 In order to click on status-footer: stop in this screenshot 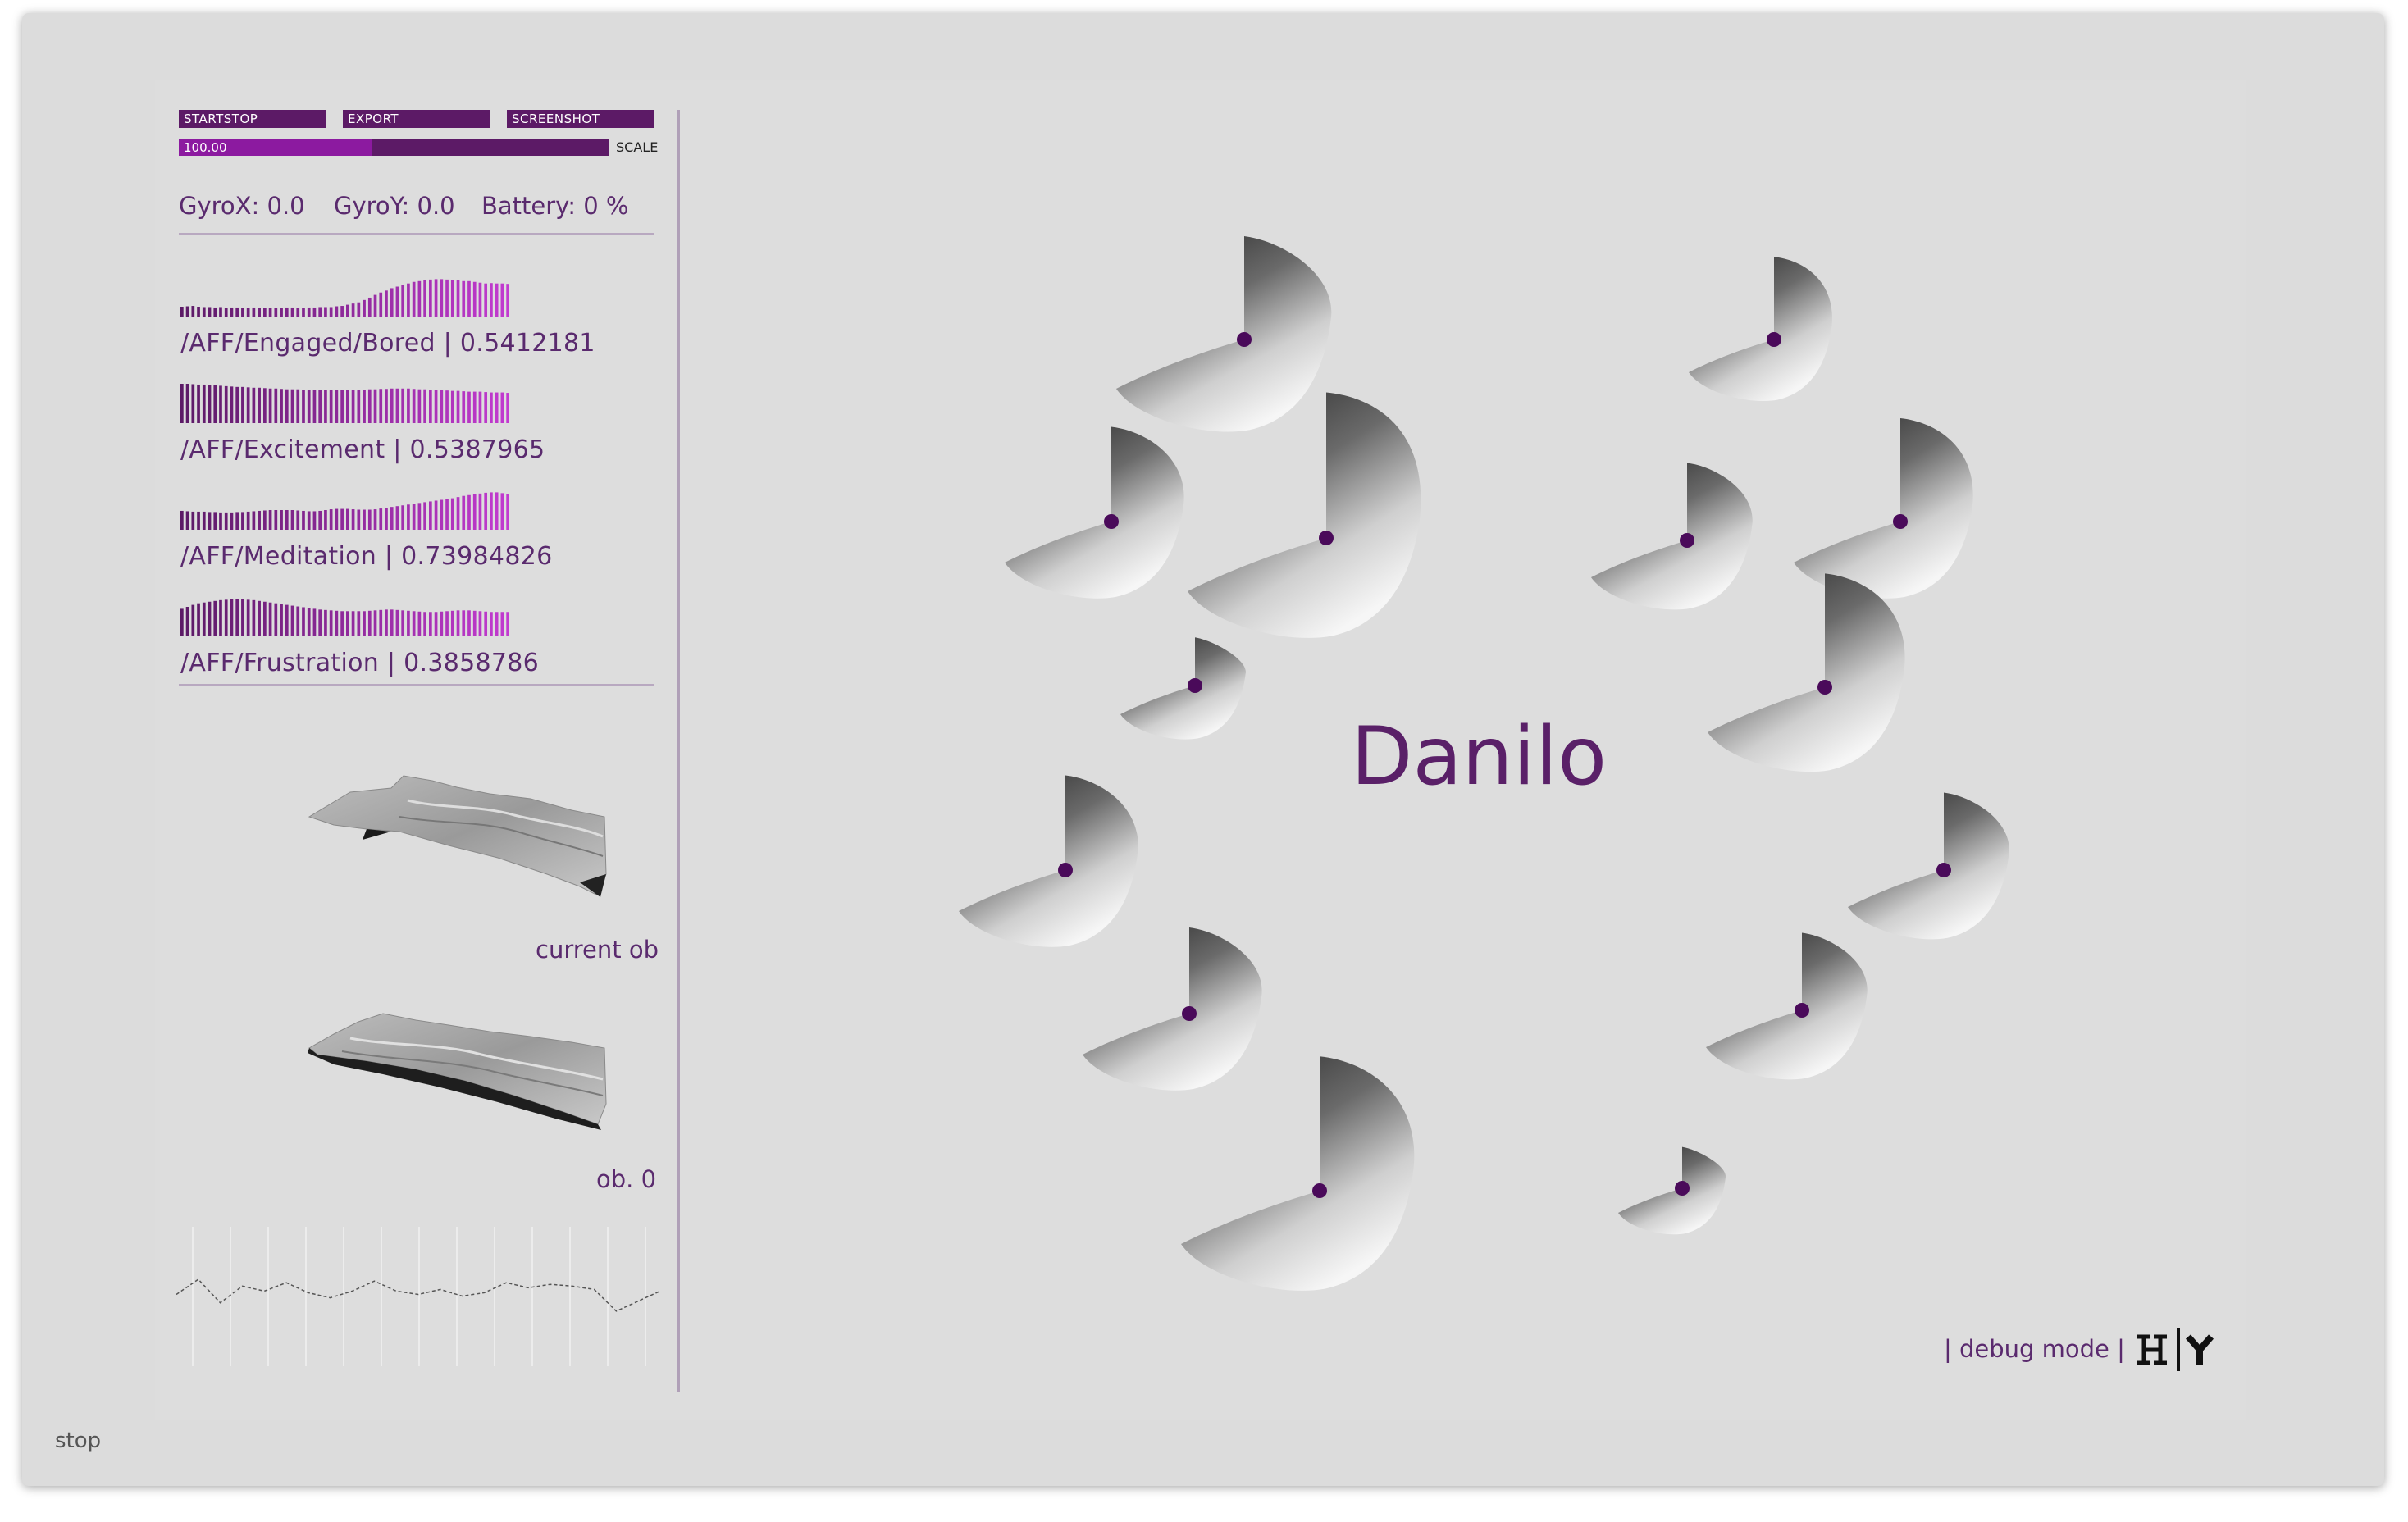, I will do `click(79, 1441)`.